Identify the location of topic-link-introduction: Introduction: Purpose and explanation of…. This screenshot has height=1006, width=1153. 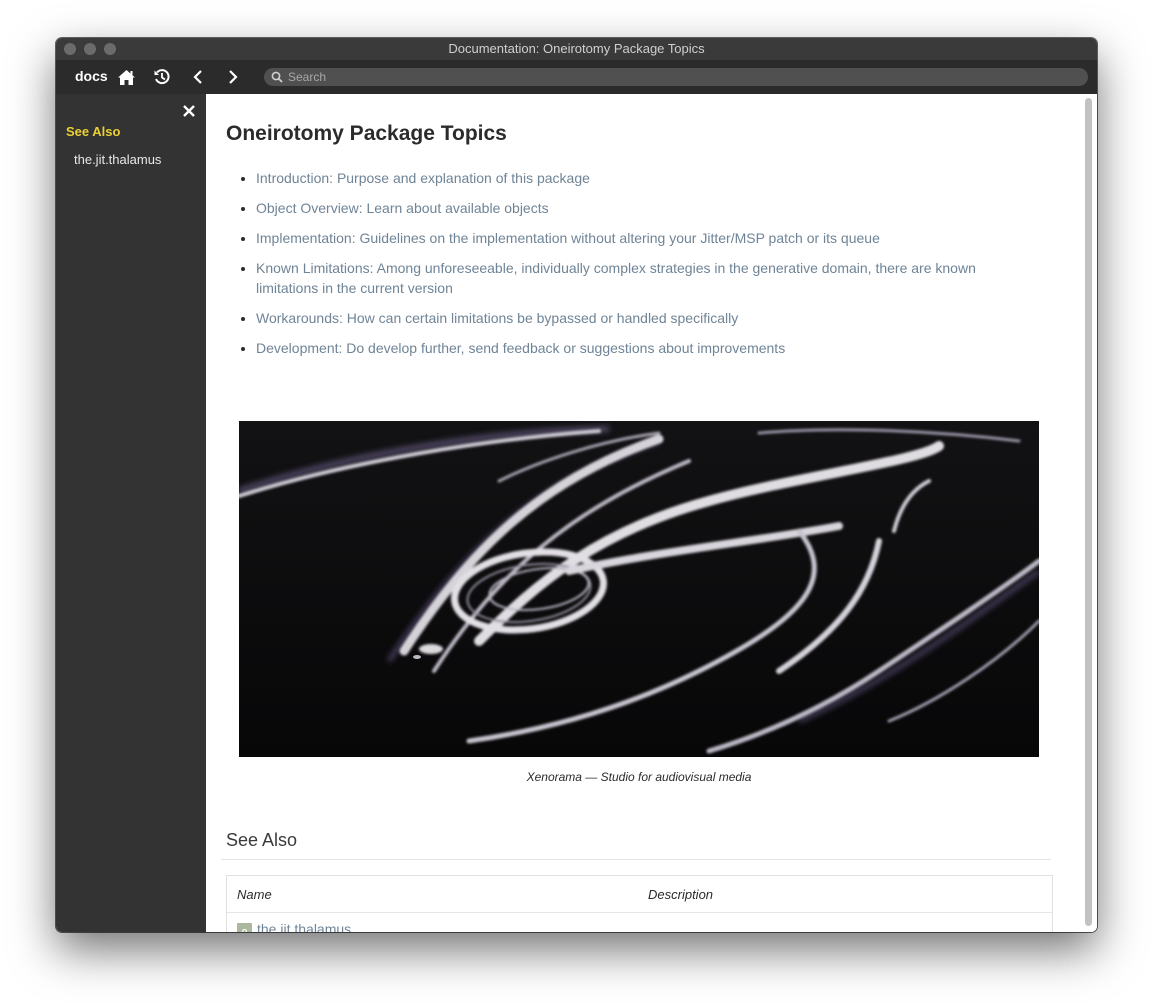
(423, 178).